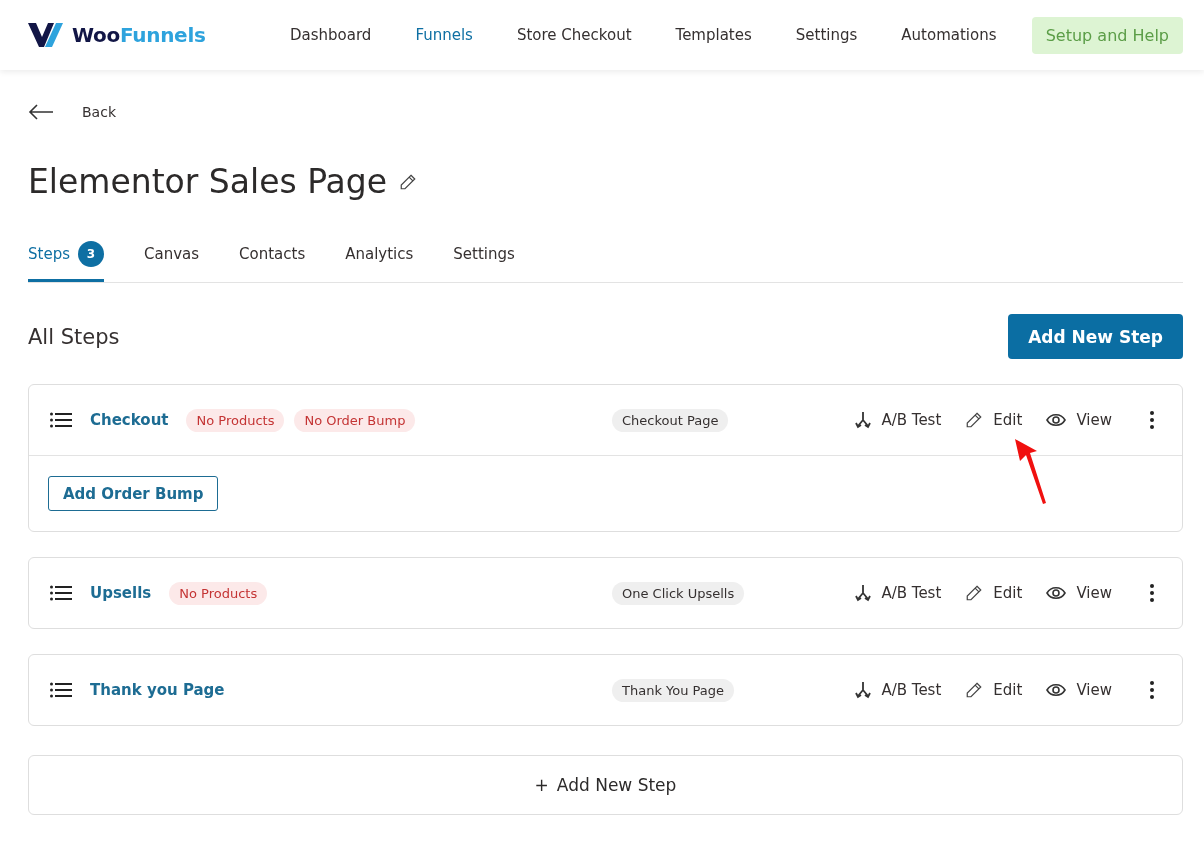 Image resolution: width=1204 pixels, height=842 pixels. What do you see at coordinates (444, 35) in the screenshot?
I see `nav-link: Funnels` at bounding box center [444, 35].